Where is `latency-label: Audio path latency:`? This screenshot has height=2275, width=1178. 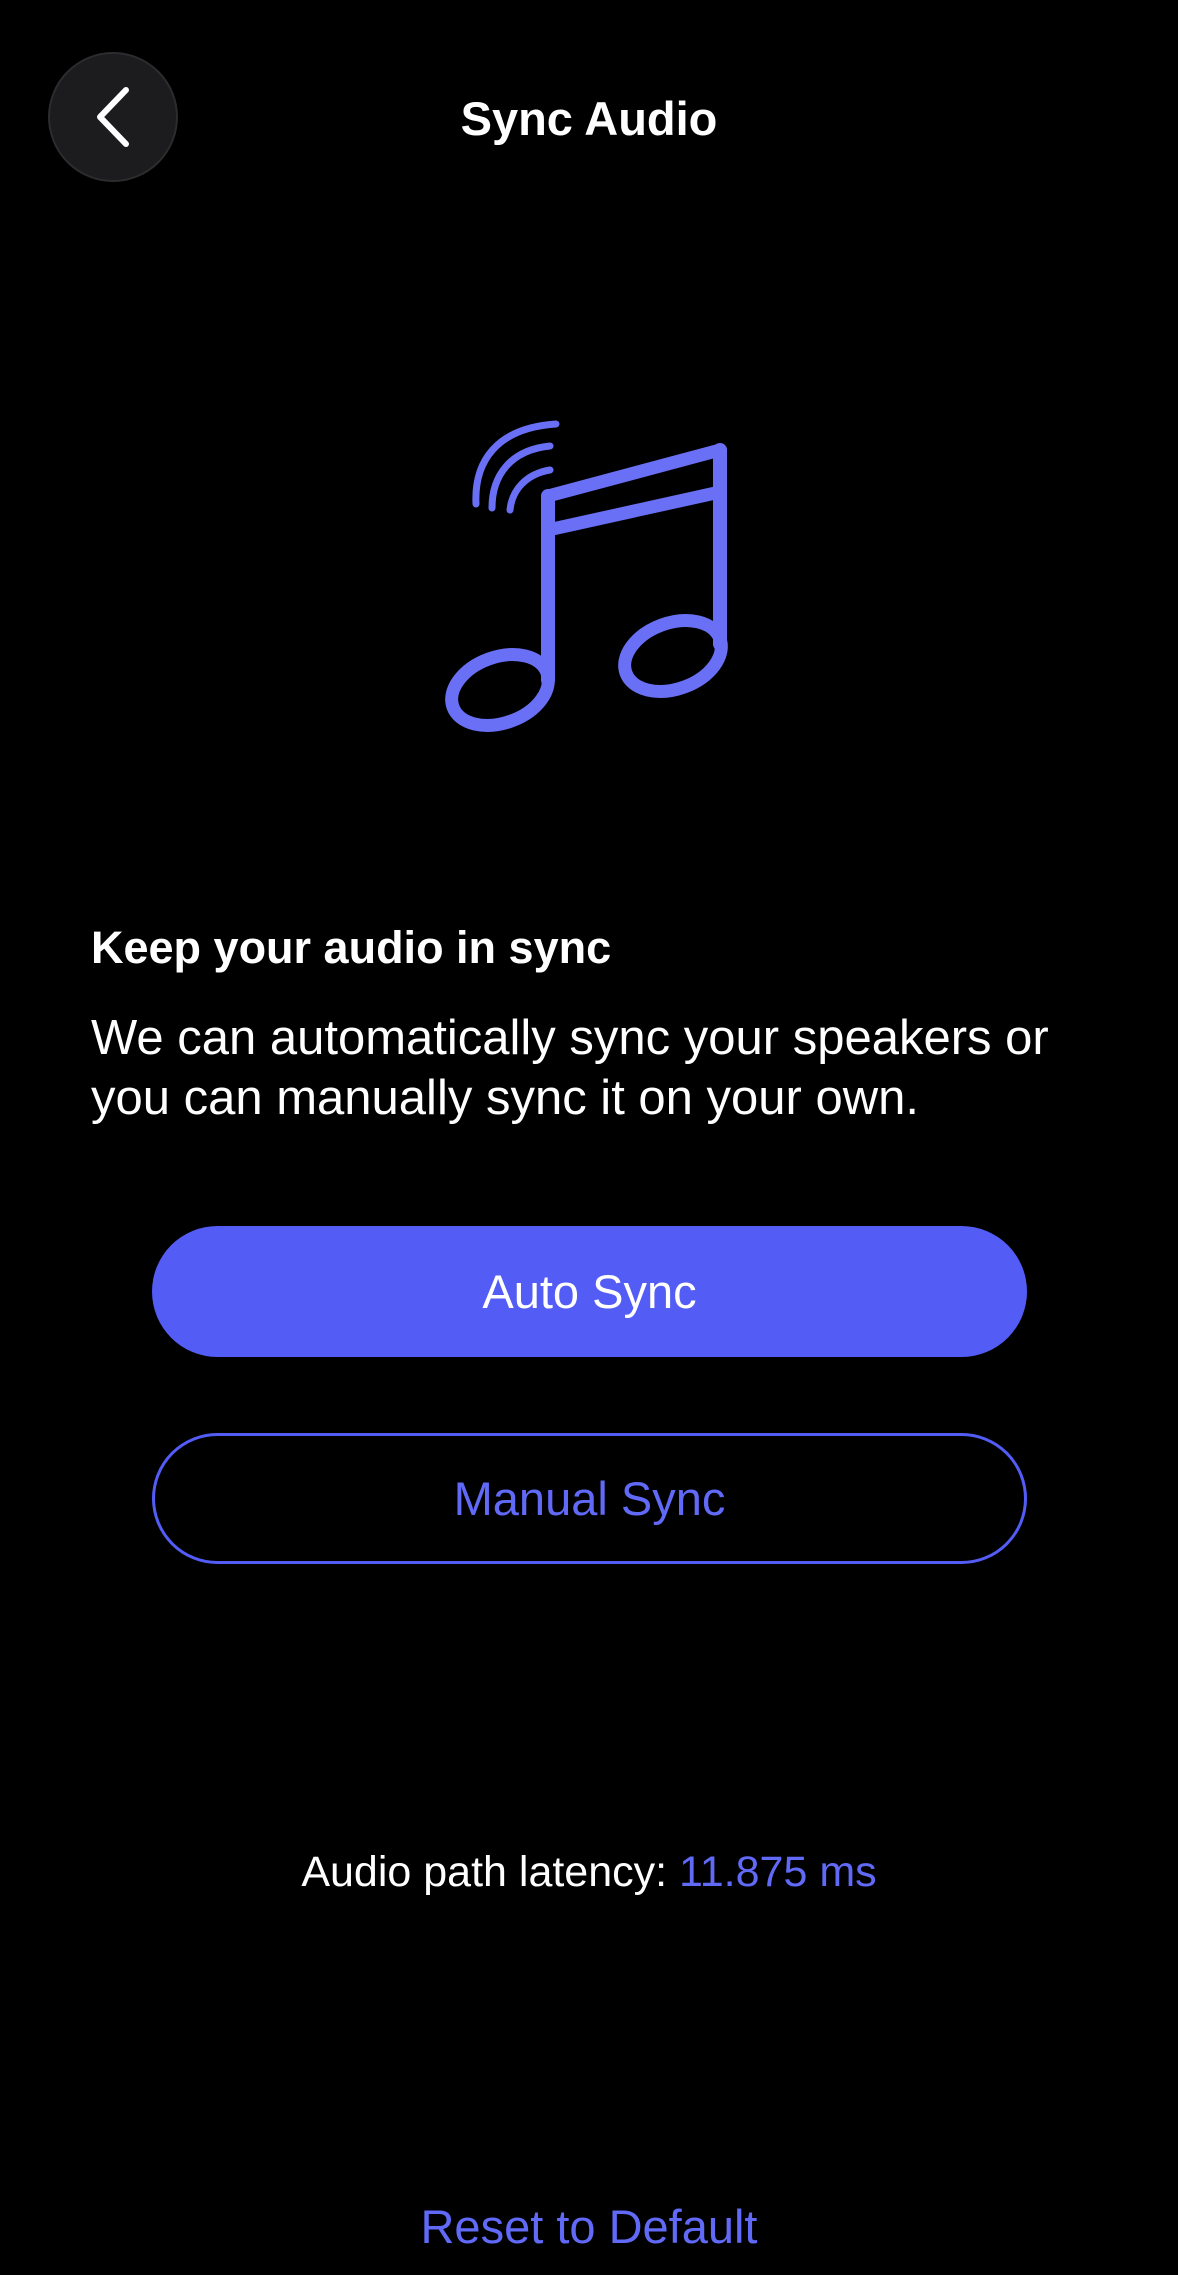 latency-label: Audio path latency: is located at coordinates (484, 1872).